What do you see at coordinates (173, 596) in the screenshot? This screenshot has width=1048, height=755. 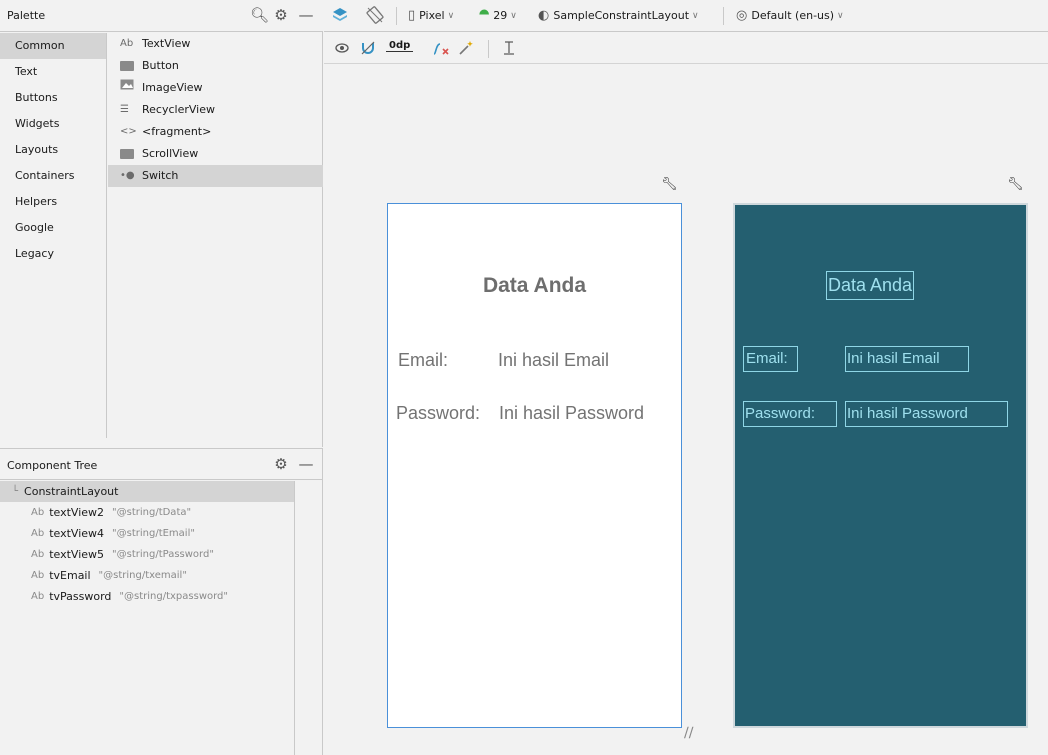 I see `tree-node-ref: "@string/txpassword"` at bounding box center [173, 596].